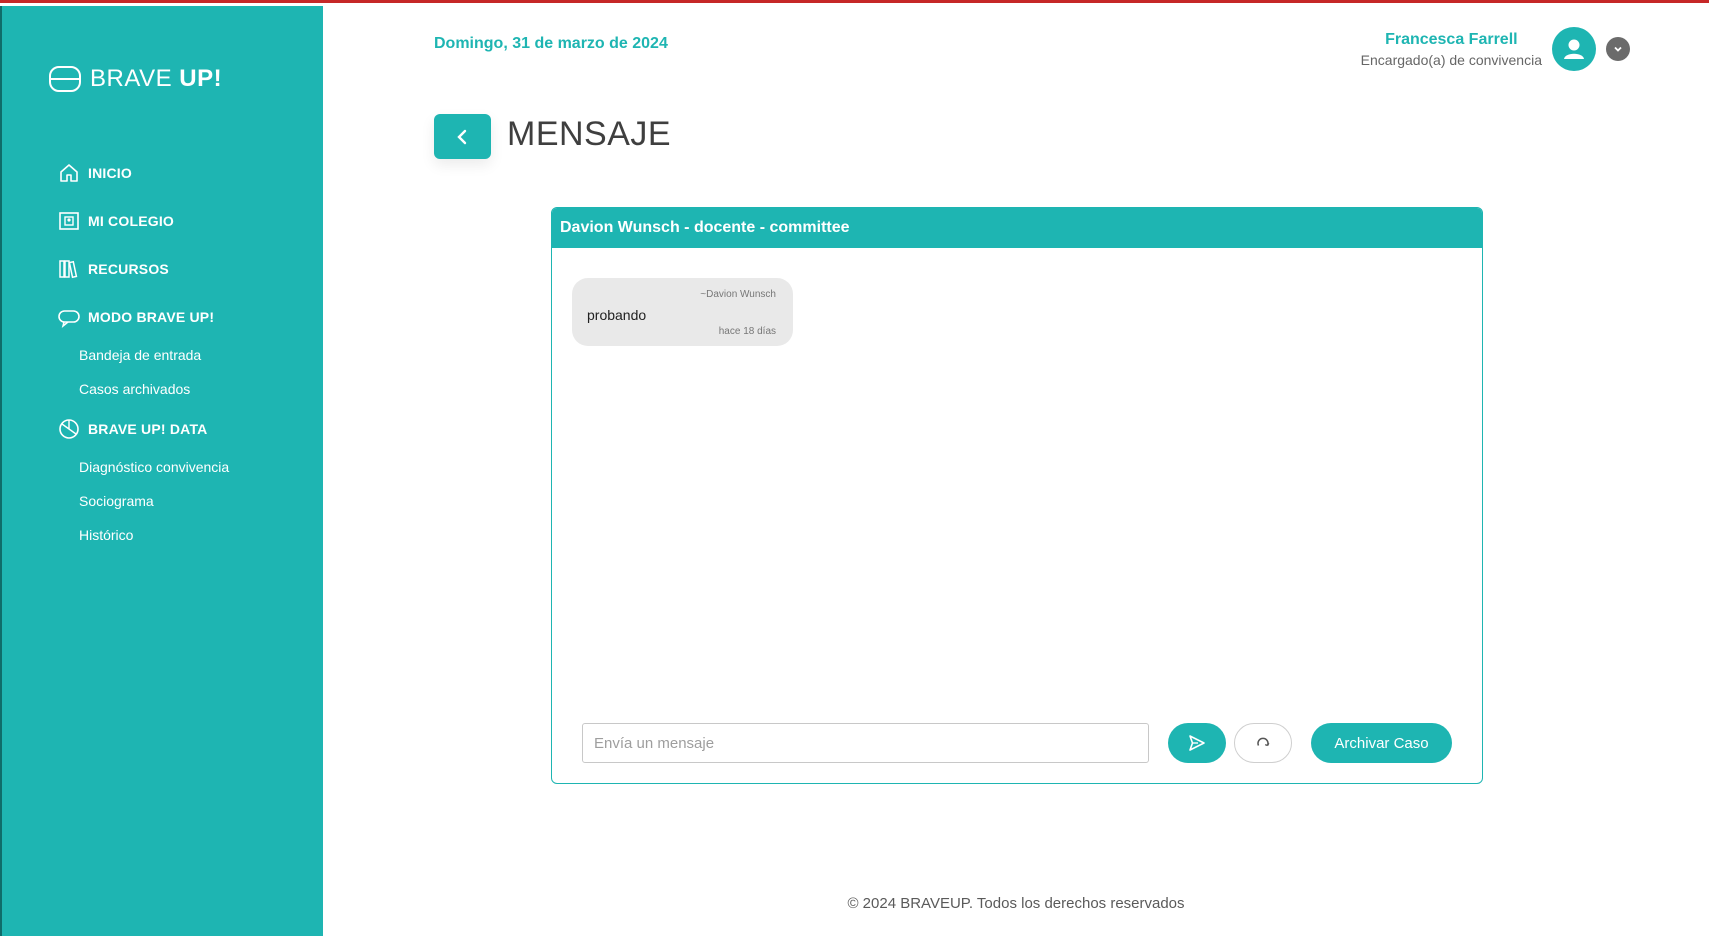  I want to click on sidebar-subitem-casos-archivados: Casos archivados, so click(198, 391).